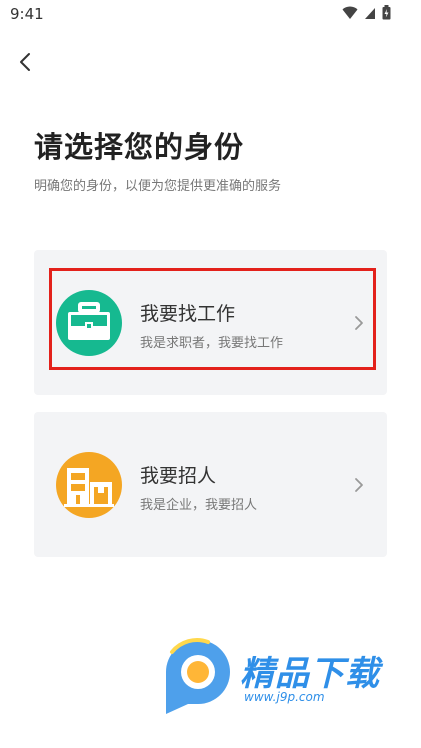 This screenshot has width=421, height=748. I want to click on status-time: 9:41, so click(27, 14).